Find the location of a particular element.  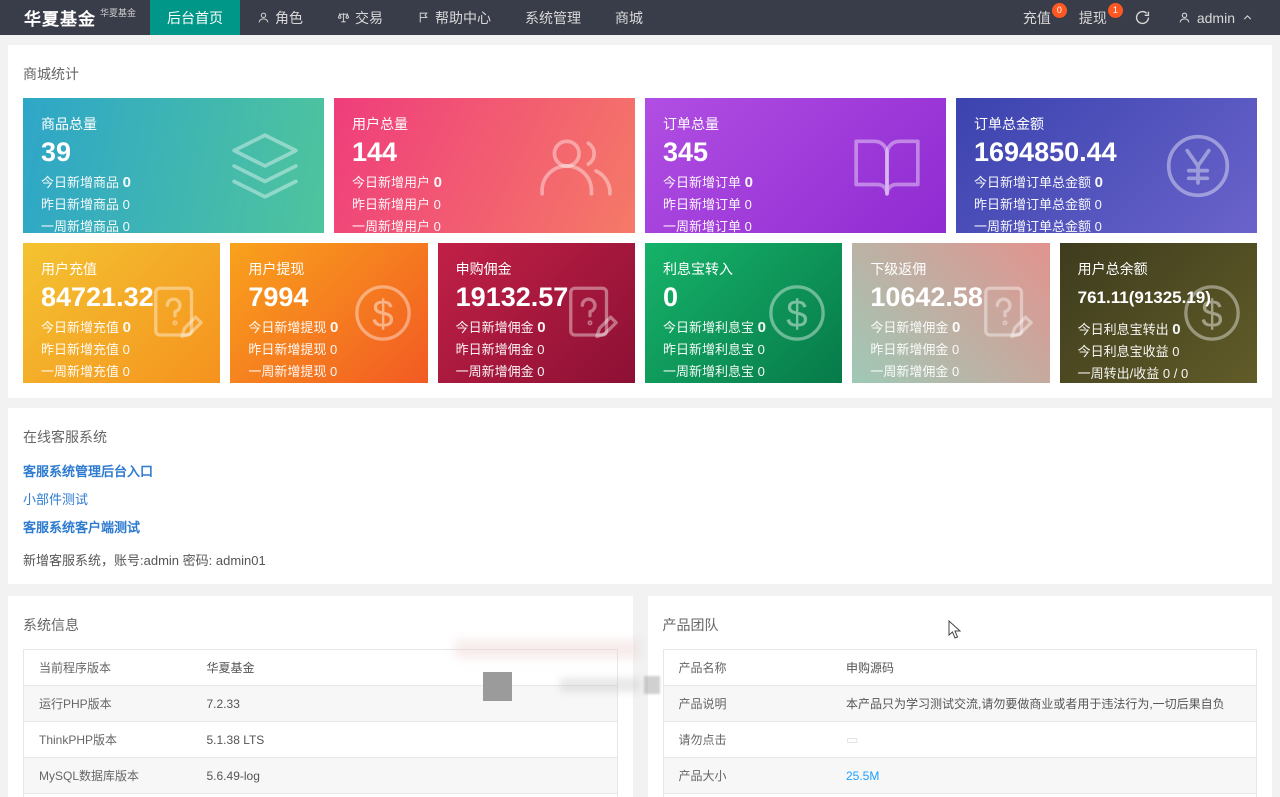

card-line-label: 一周新增商品 is located at coordinates (80, 226).